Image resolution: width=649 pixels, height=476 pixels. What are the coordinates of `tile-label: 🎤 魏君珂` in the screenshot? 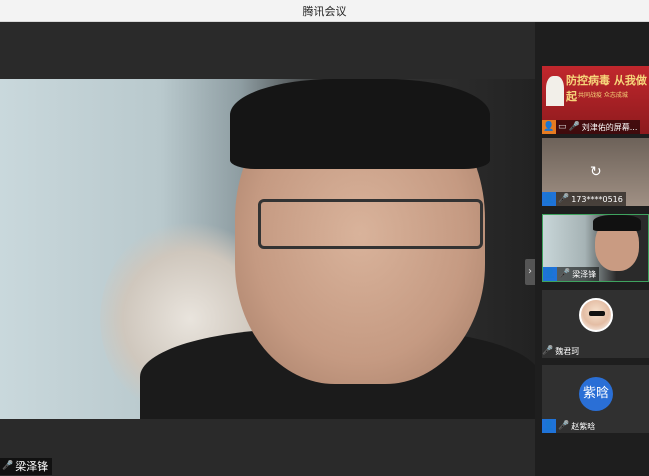 It's located at (562, 351).